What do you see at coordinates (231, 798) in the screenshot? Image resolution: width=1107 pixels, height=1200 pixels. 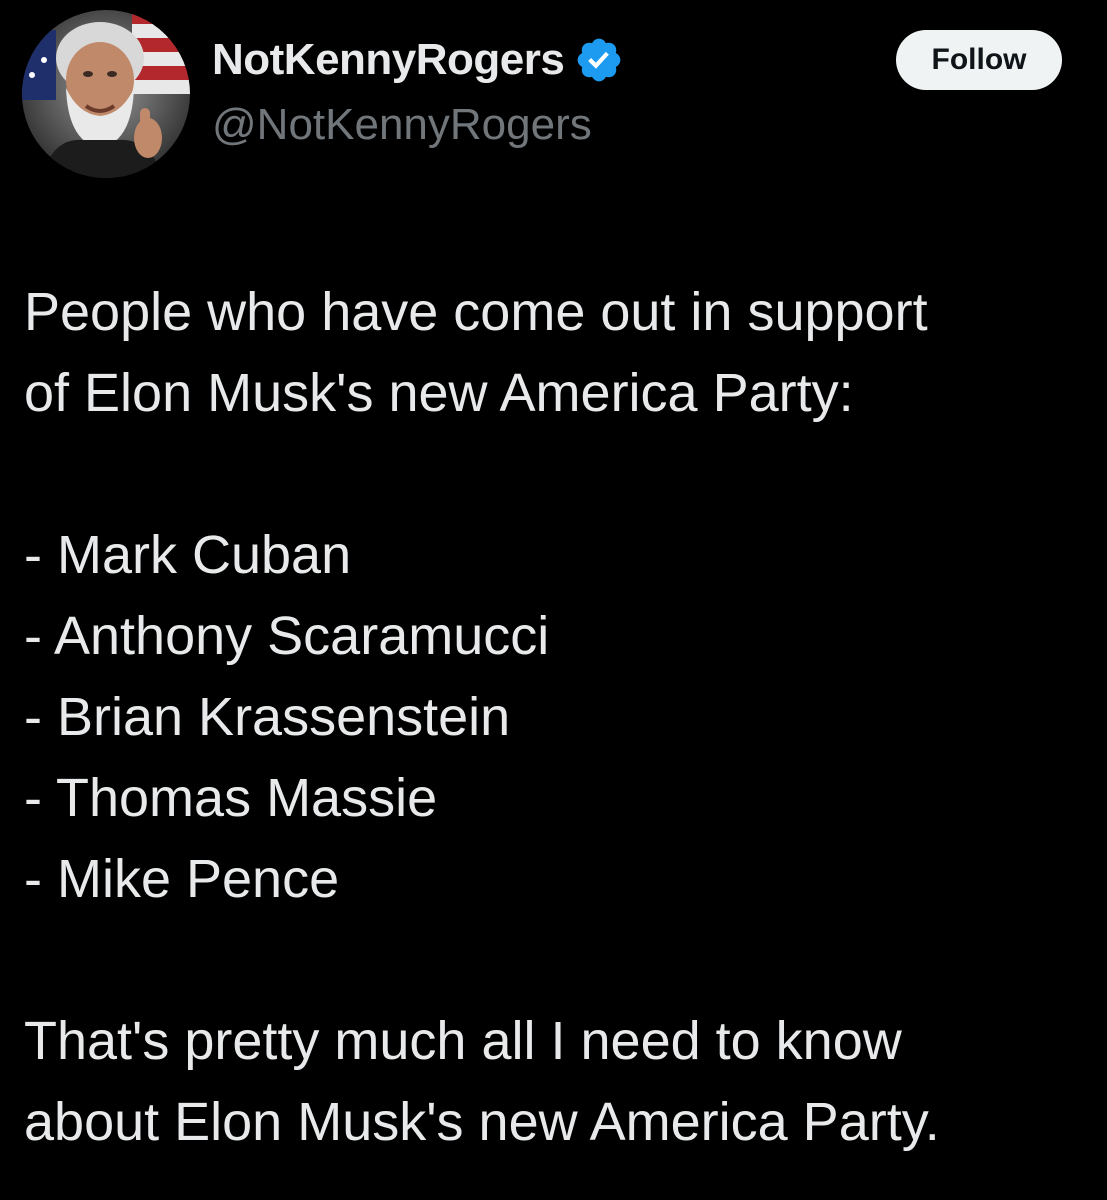 I see `list-item: - Thomas Massie` at bounding box center [231, 798].